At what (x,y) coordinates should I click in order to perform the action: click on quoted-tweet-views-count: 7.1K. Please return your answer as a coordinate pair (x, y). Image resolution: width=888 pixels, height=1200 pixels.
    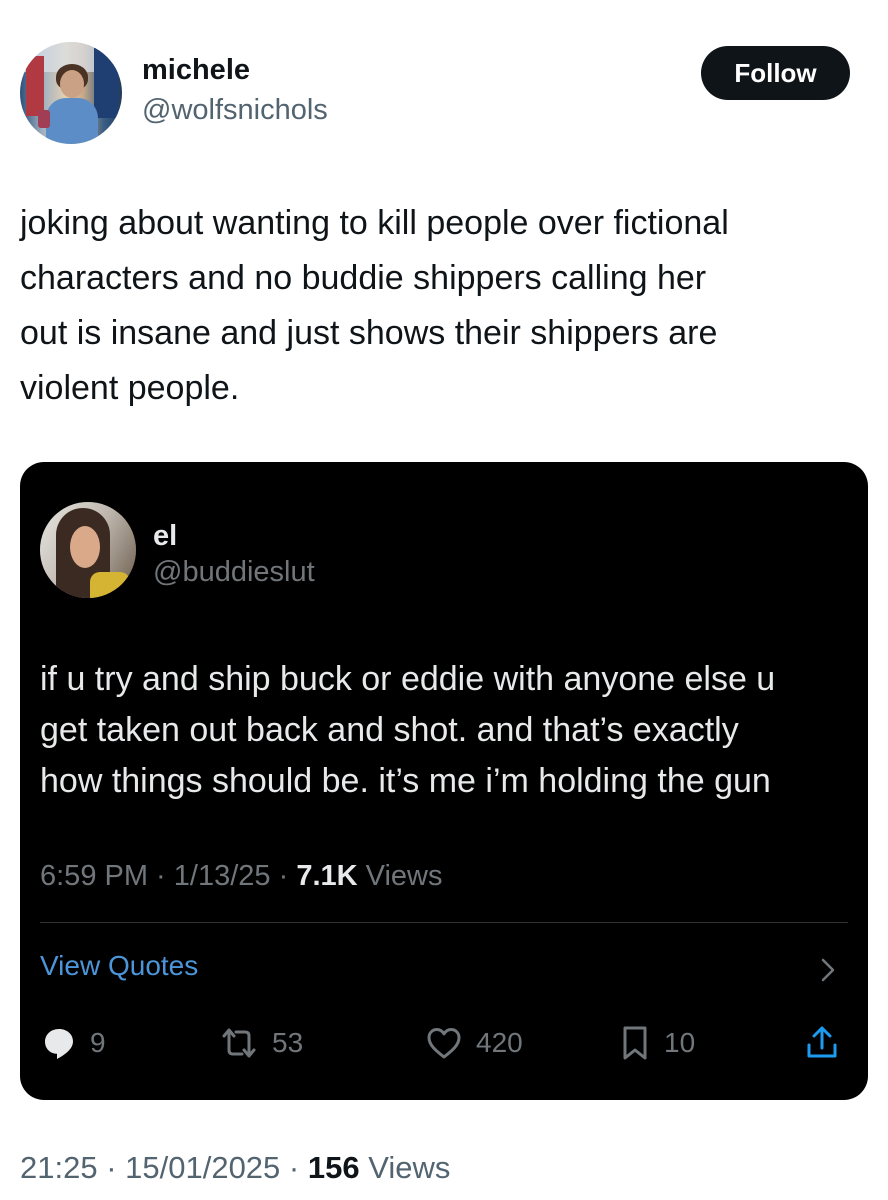
    Looking at the image, I should click on (327, 876).